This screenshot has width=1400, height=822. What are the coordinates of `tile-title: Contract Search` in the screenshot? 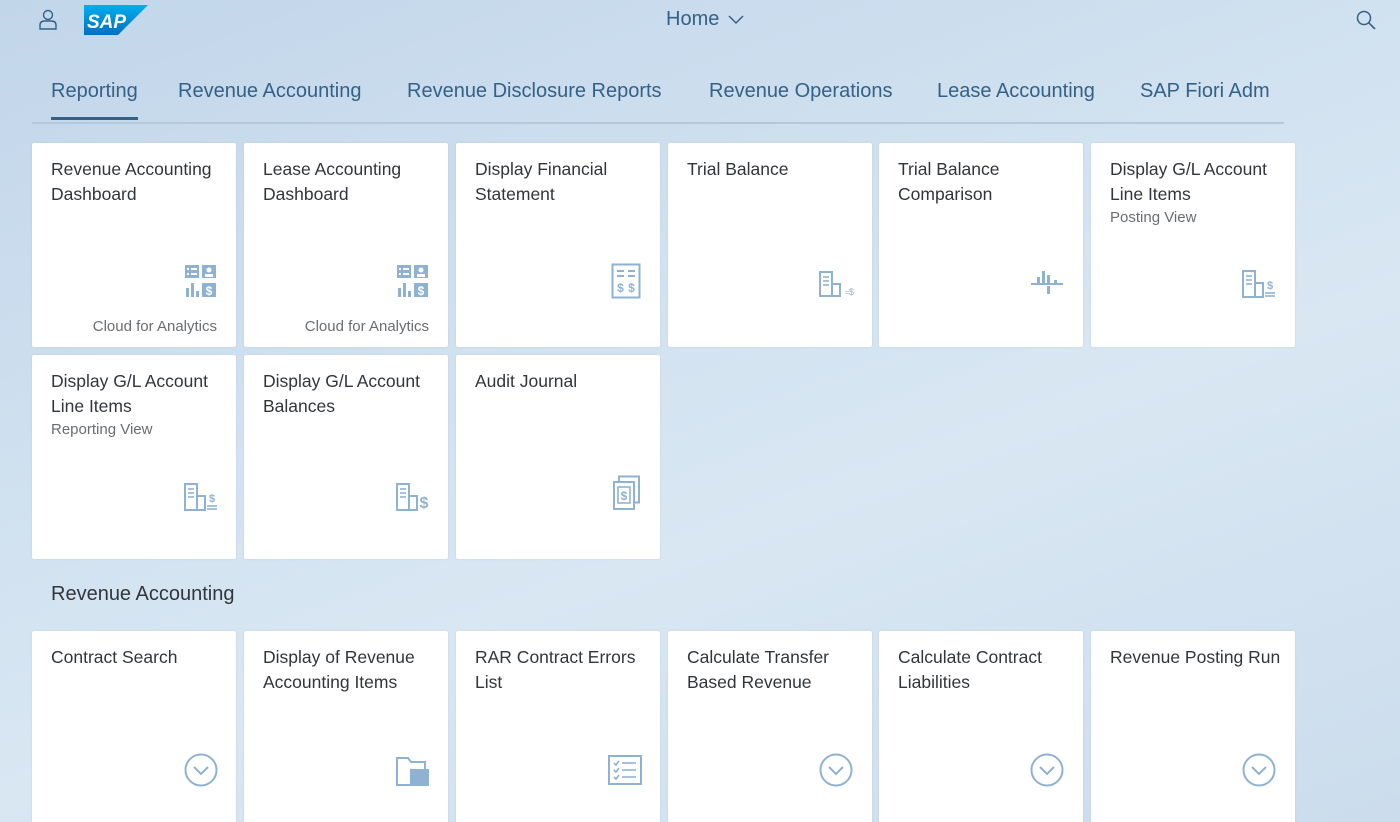 It's located at (114, 657).